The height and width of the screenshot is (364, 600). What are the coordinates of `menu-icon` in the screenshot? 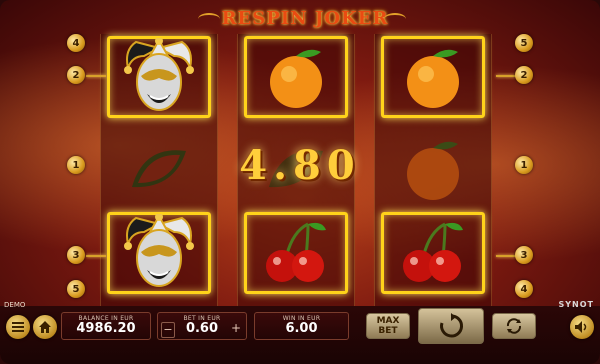 It's located at (18, 327).